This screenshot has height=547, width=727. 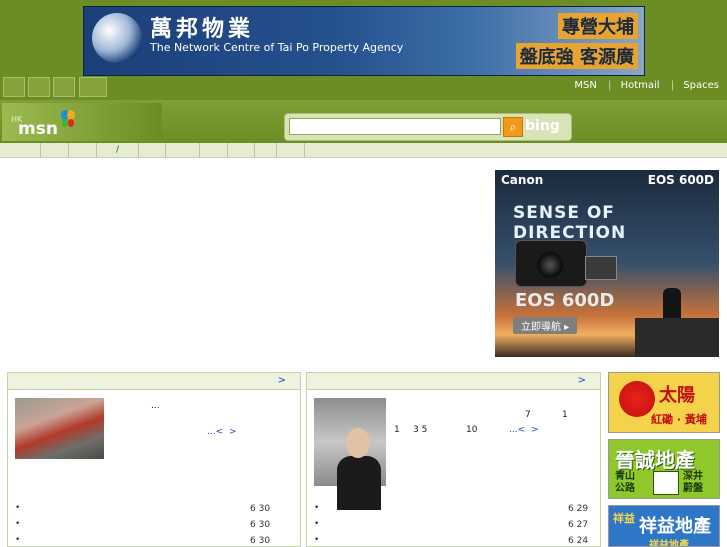 I want to click on ad-model-large: EOS 600D, so click(x=565, y=300).